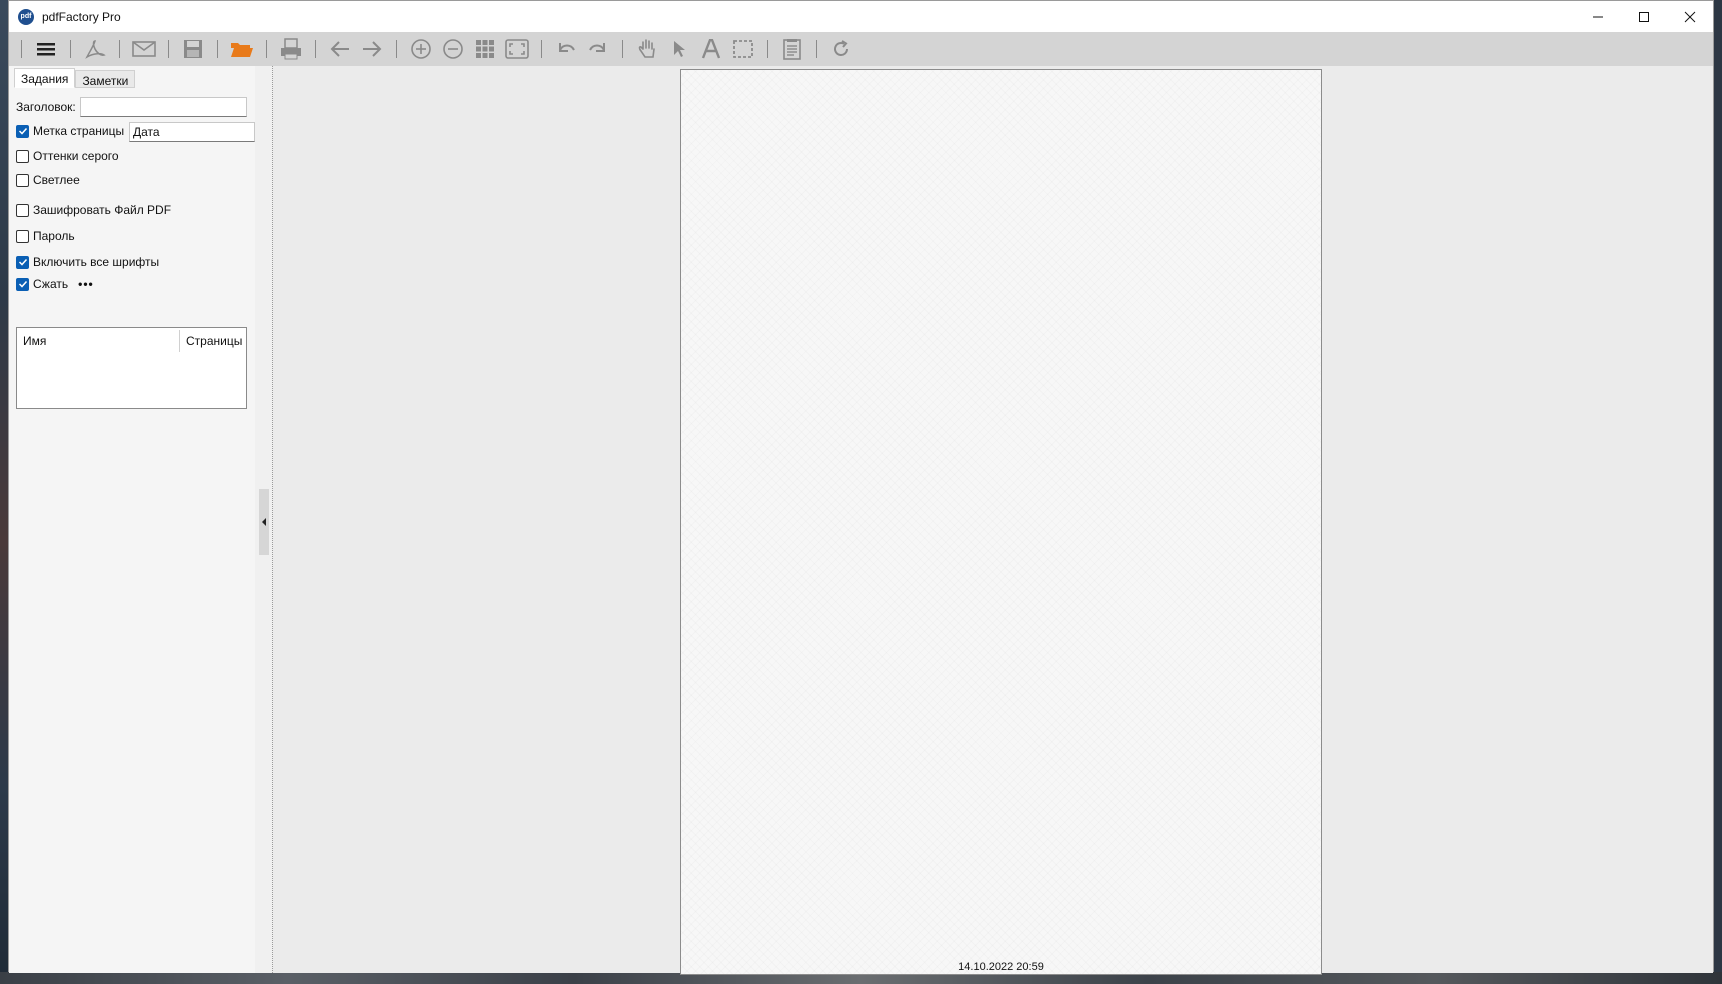 The image size is (1722, 984). I want to click on print-icon, so click(291, 49).